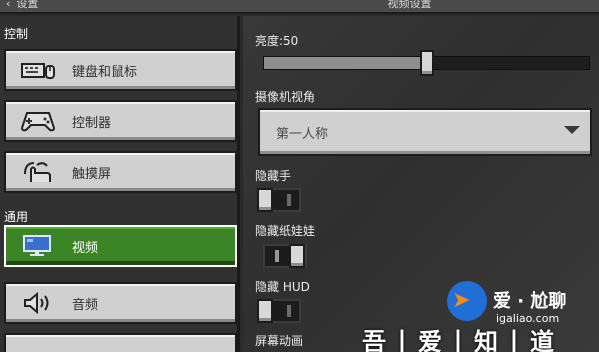 The image size is (599, 352). What do you see at coordinates (120, 303) in the screenshot?
I see `sidebar-item-audio: 音频` at bounding box center [120, 303].